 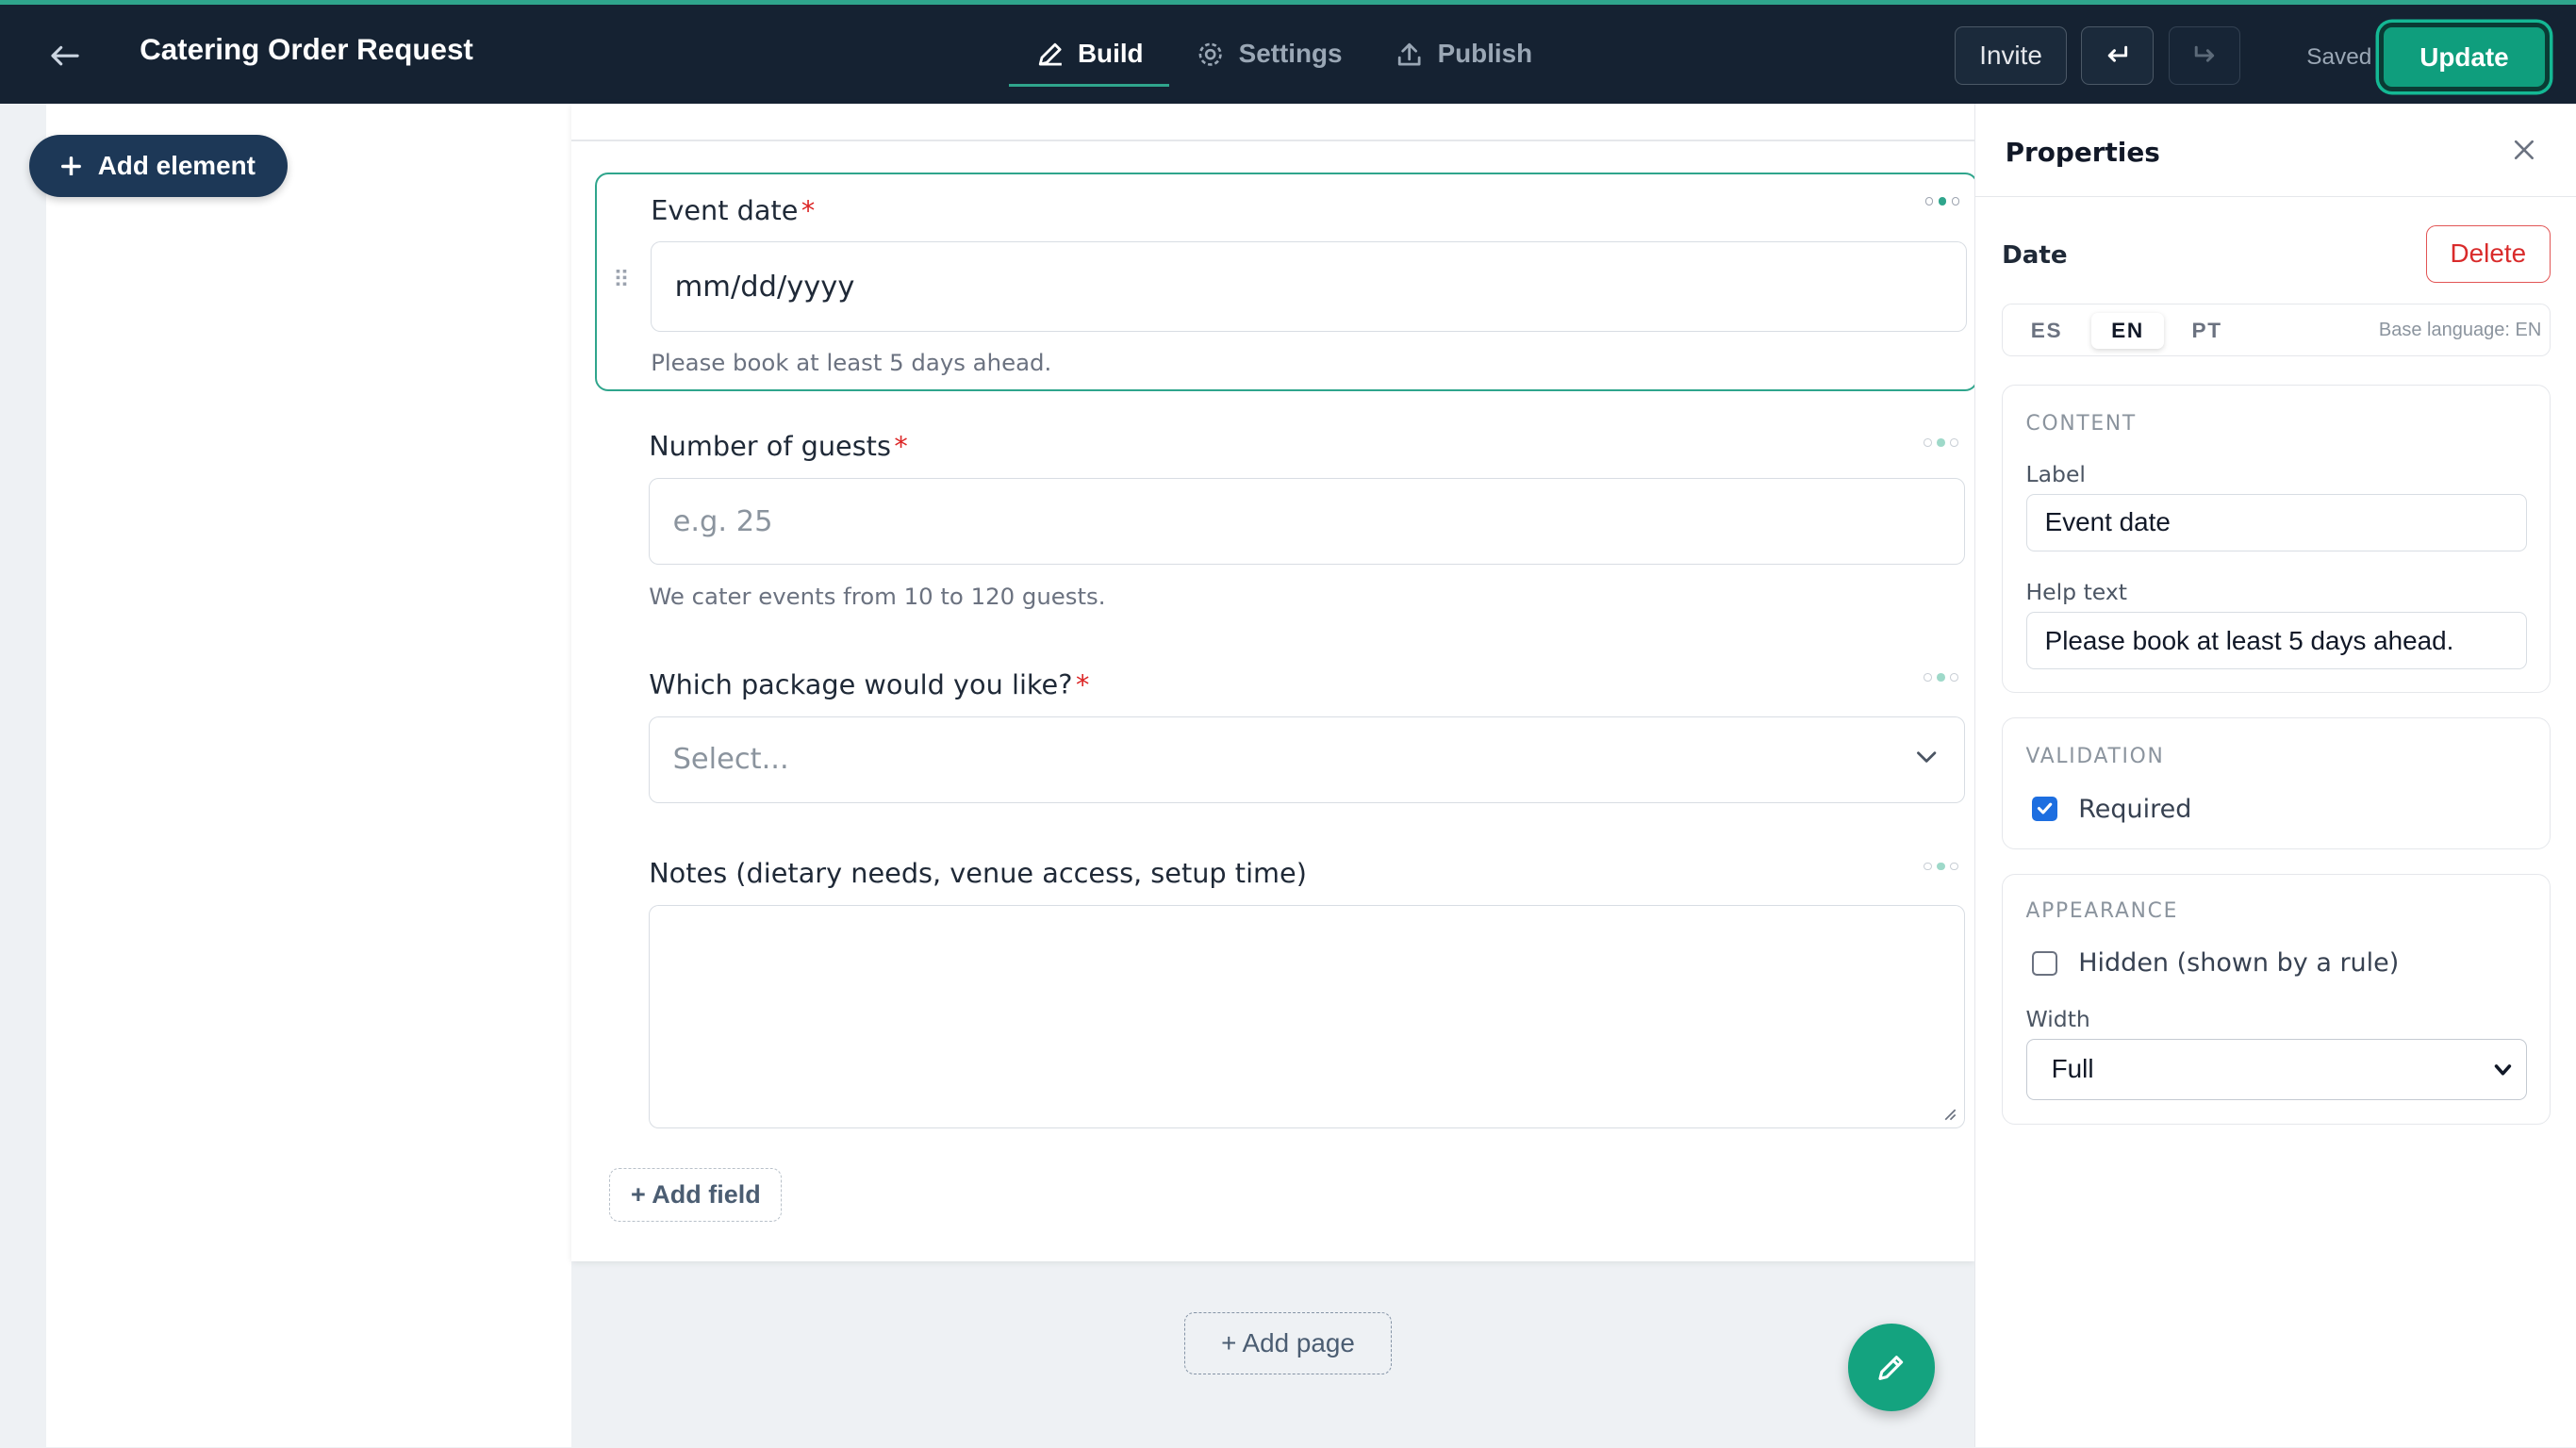 I want to click on section-title: CONTENT, so click(x=2081, y=423).